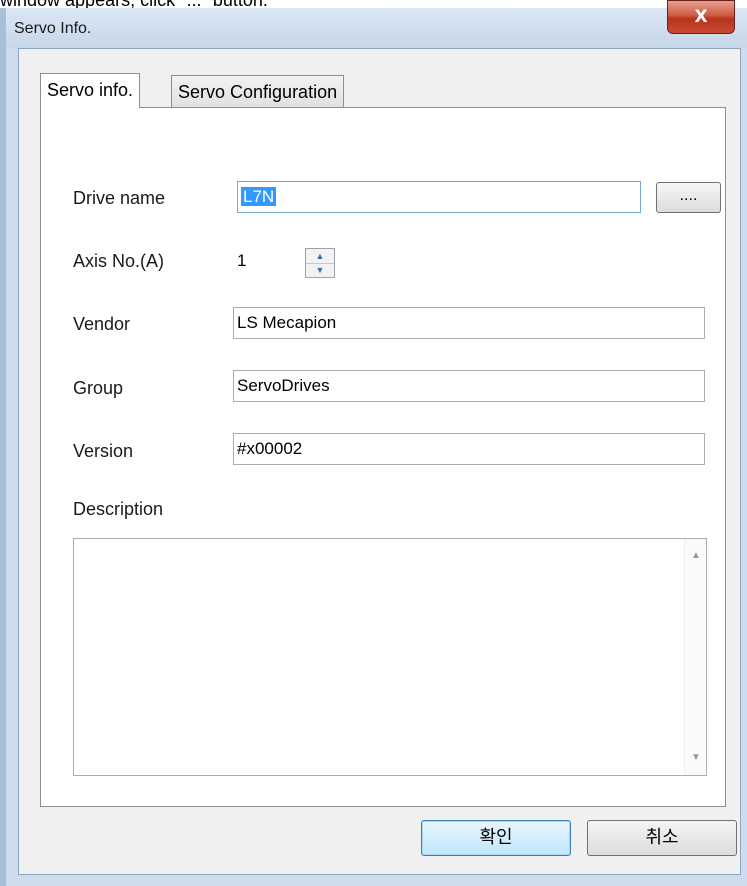  I want to click on vendor-label: Vendor, so click(102, 324).